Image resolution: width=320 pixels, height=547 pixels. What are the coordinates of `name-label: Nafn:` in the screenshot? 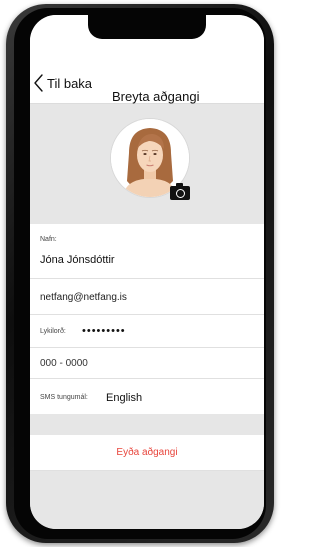 It's located at (48, 239).